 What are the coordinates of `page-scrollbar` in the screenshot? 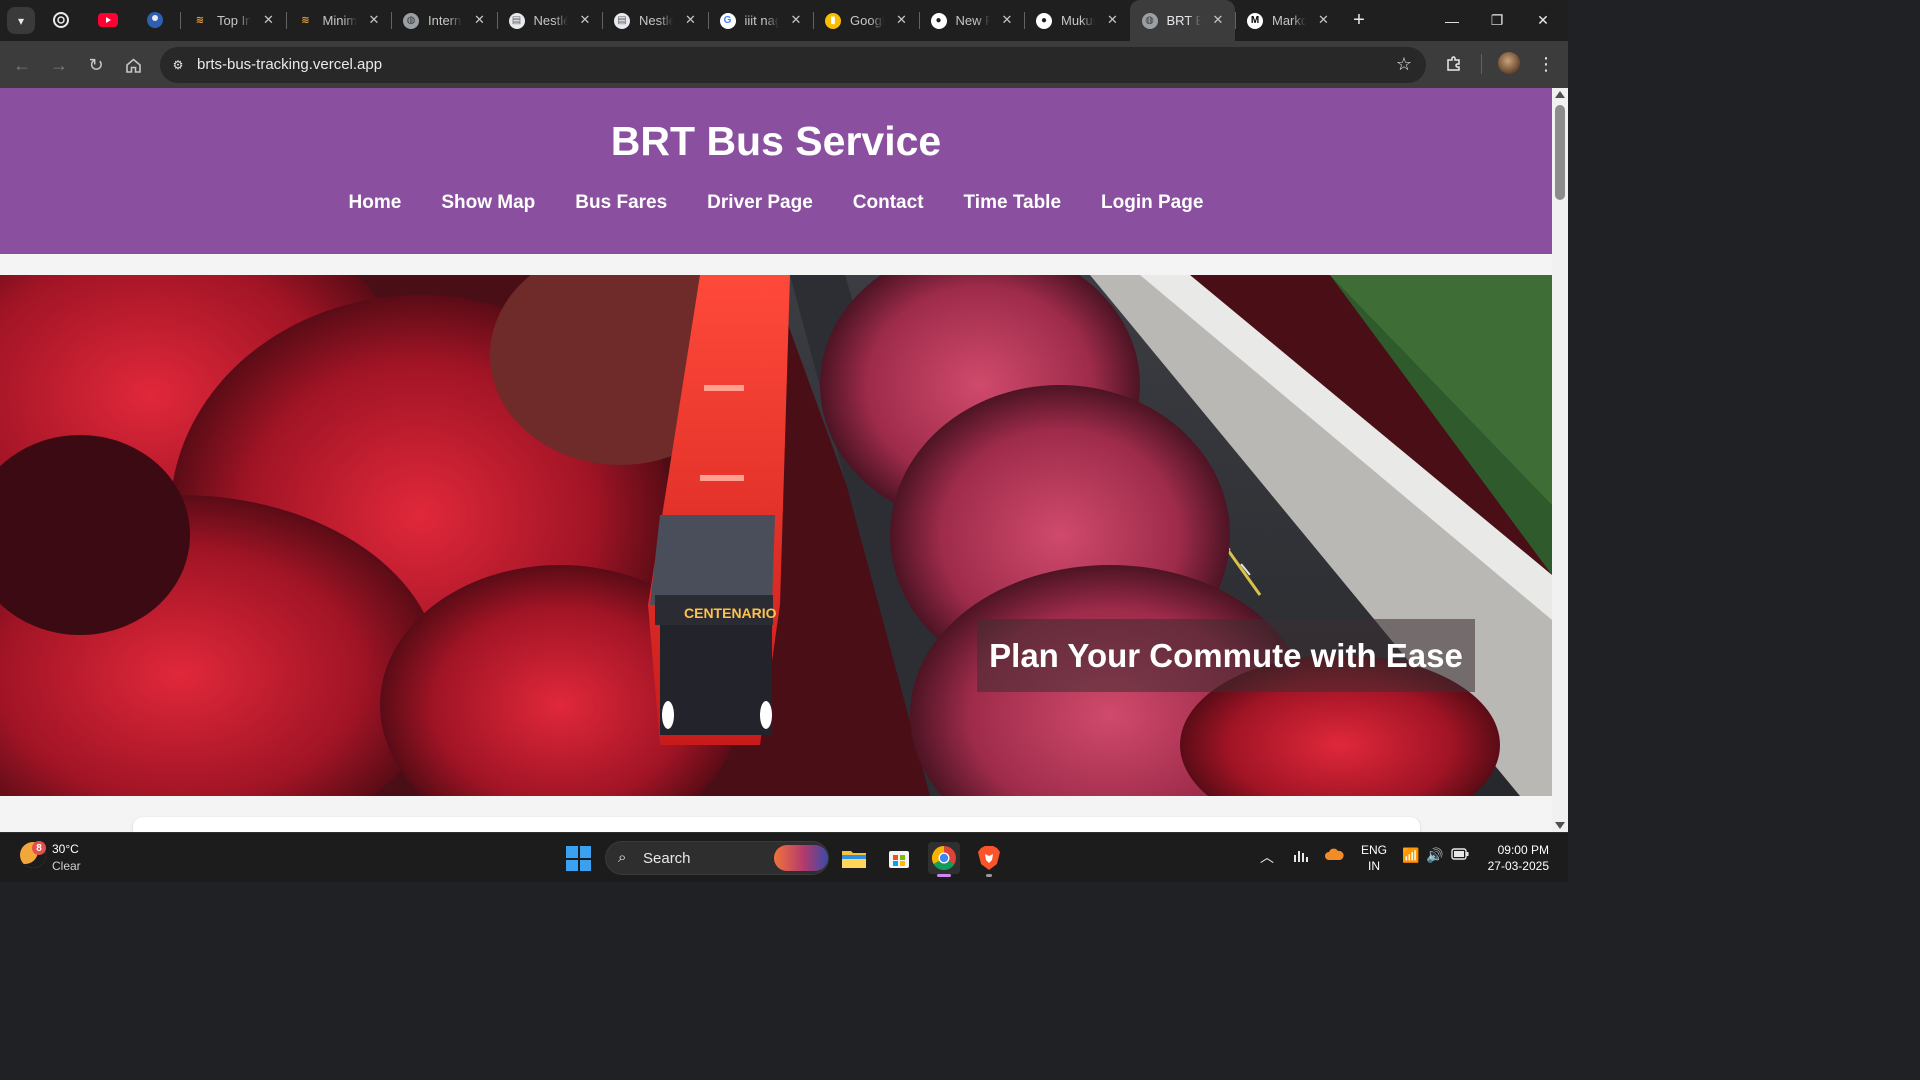 It's located at (1560, 460).